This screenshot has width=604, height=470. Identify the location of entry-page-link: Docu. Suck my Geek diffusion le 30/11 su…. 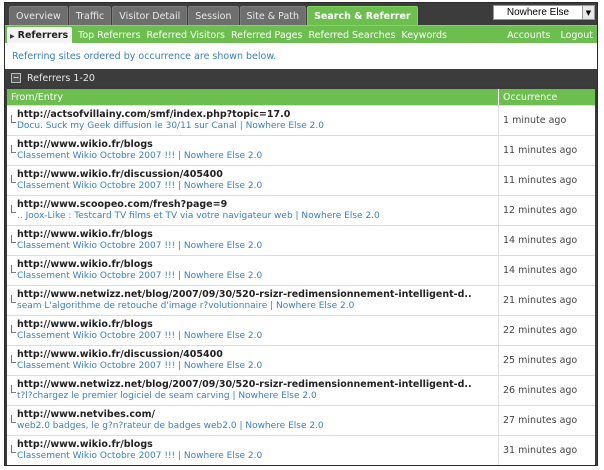
(257, 126).